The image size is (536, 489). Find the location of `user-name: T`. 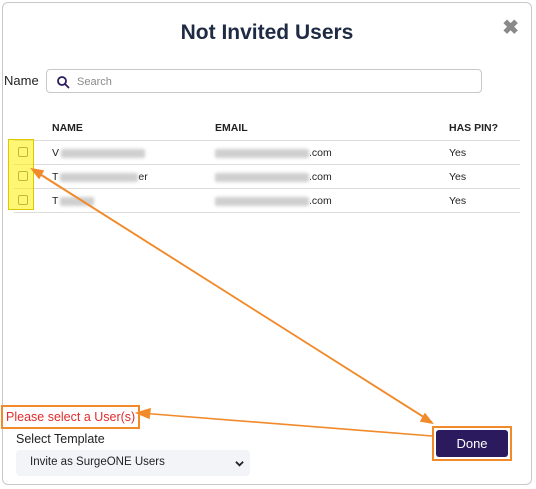

user-name: T is located at coordinates (73, 201).